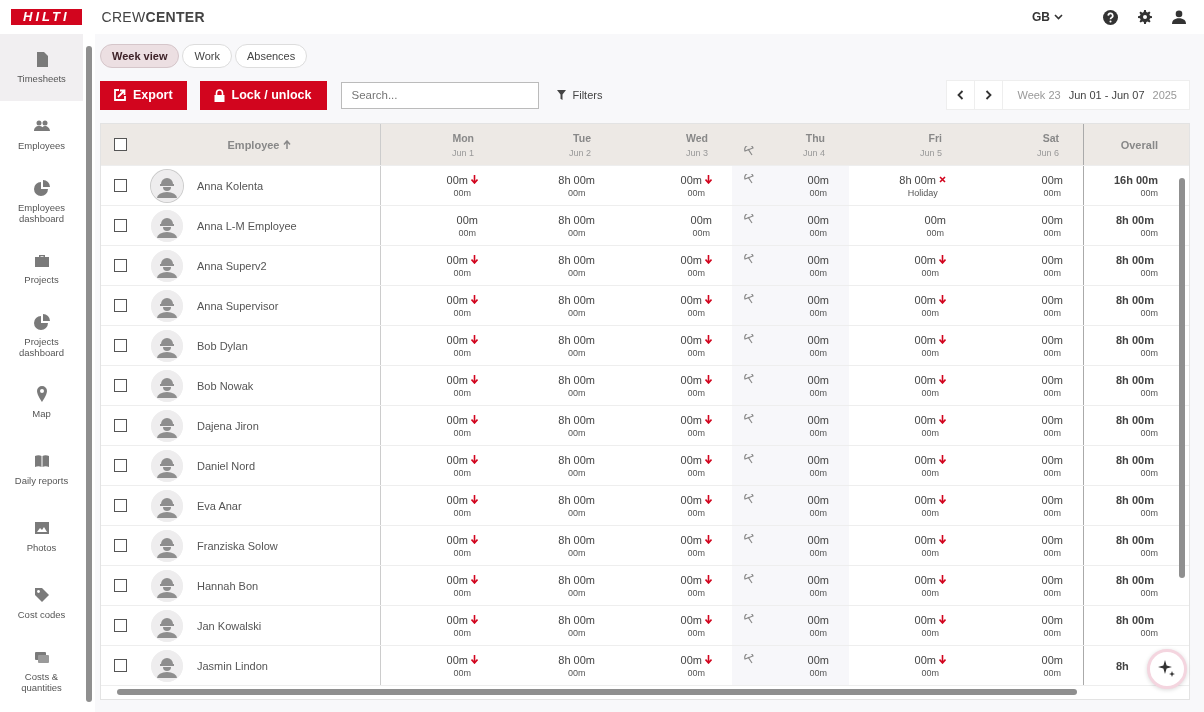 This screenshot has width=1204, height=712. What do you see at coordinates (580, 95) in the screenshot?
I see `filters-button: Filters` at bounding box center [580, 95].